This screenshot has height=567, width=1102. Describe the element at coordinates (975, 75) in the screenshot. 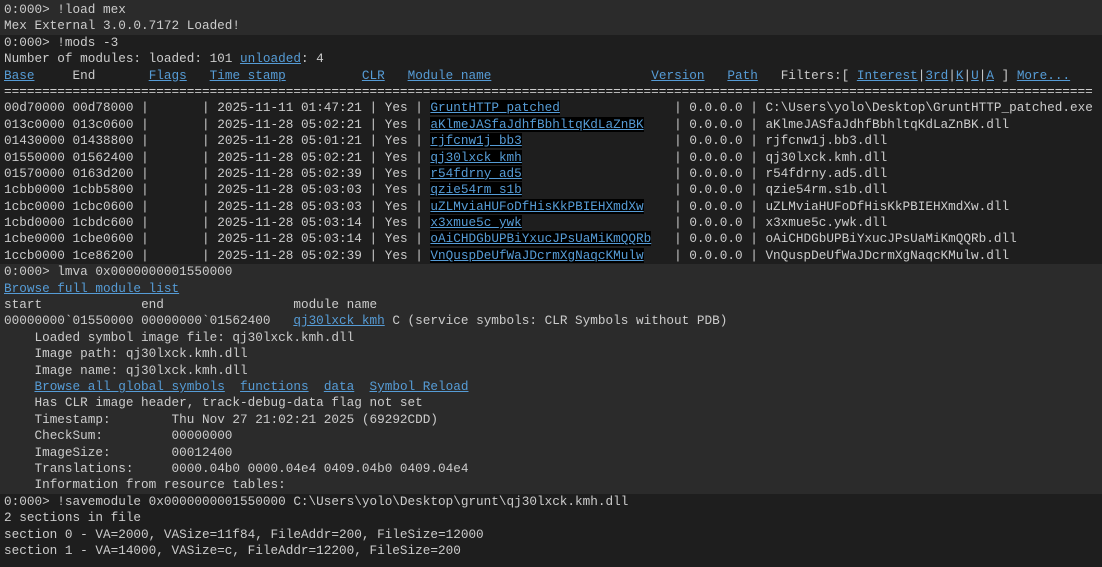

I see `filter-u: U` at that location.